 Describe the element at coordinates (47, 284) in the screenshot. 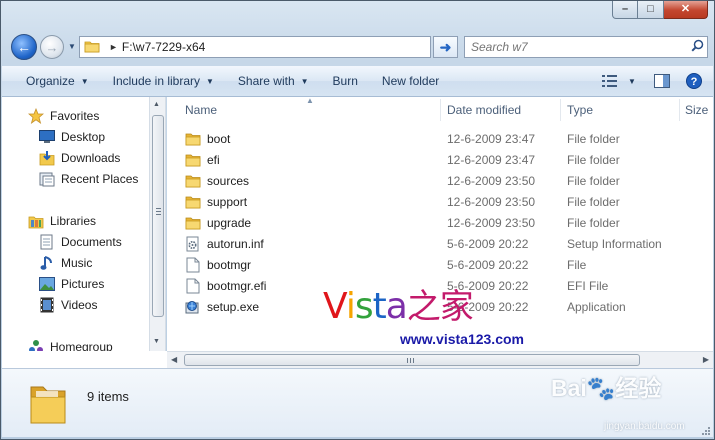

I see `pictures-icon` at that location.